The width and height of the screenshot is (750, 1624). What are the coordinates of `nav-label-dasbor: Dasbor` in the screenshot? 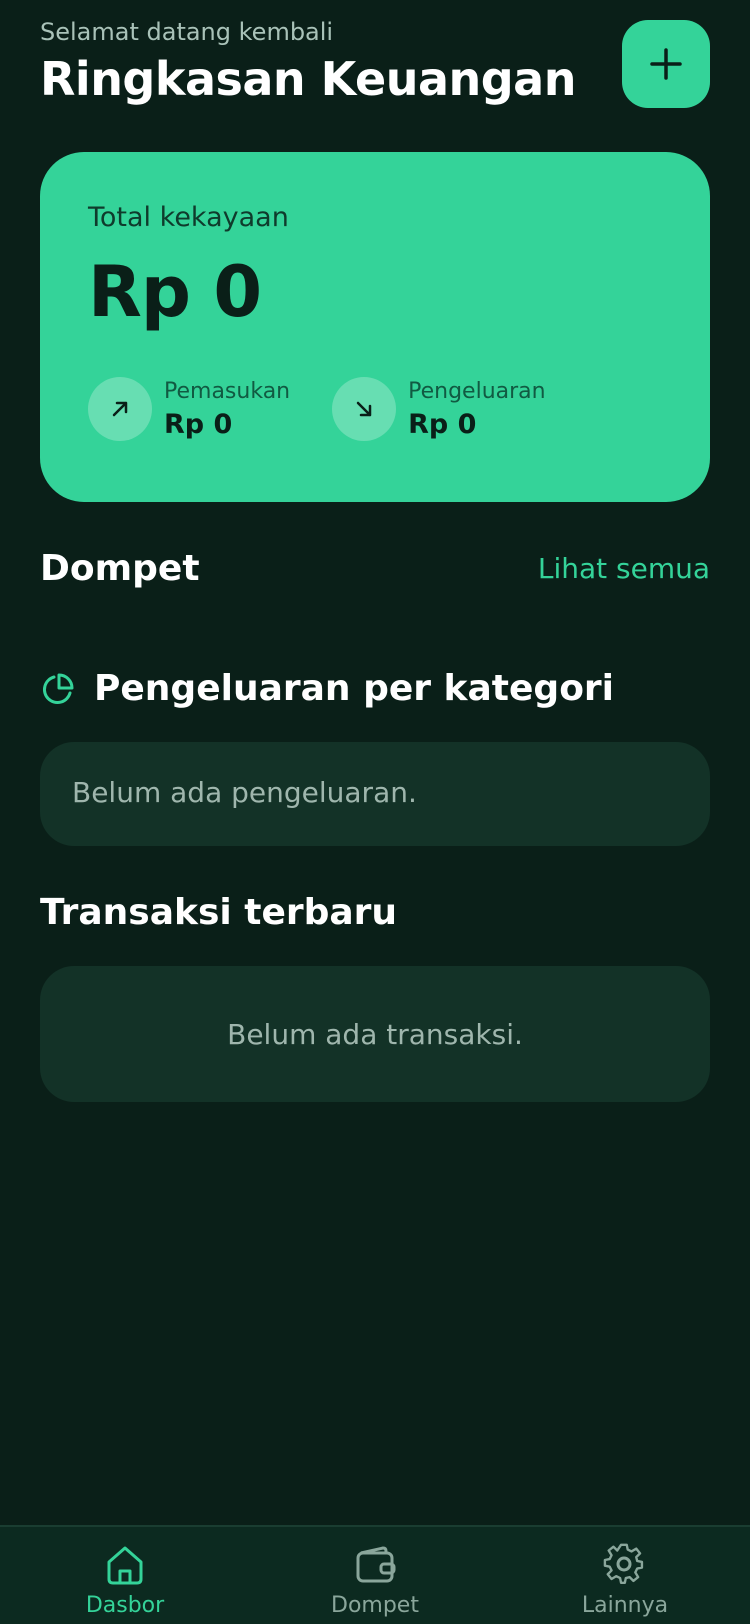 It's located at (125, 1605).